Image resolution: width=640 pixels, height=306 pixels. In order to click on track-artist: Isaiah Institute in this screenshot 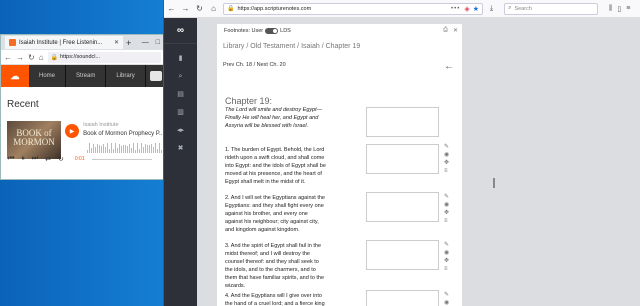, I will do `click(123, 125)`.